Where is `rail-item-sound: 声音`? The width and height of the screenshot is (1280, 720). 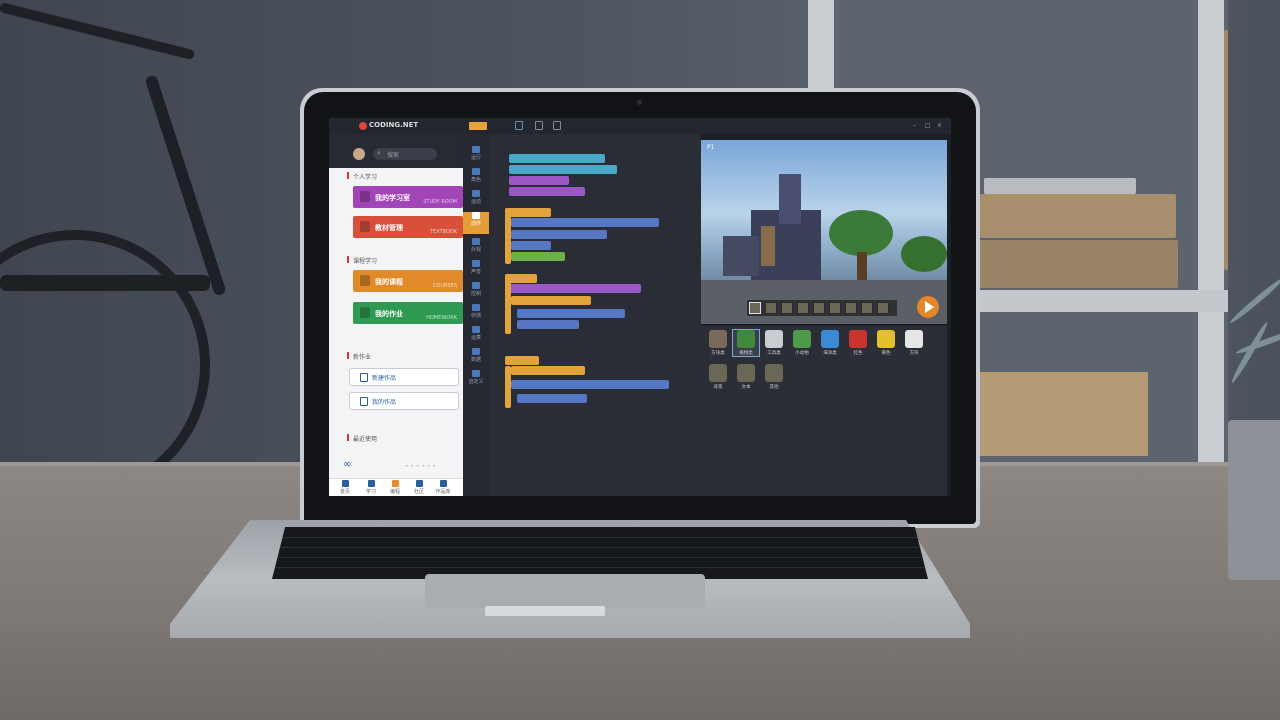 rail-item-sound: 声音 is located at coordinates (476, 267).